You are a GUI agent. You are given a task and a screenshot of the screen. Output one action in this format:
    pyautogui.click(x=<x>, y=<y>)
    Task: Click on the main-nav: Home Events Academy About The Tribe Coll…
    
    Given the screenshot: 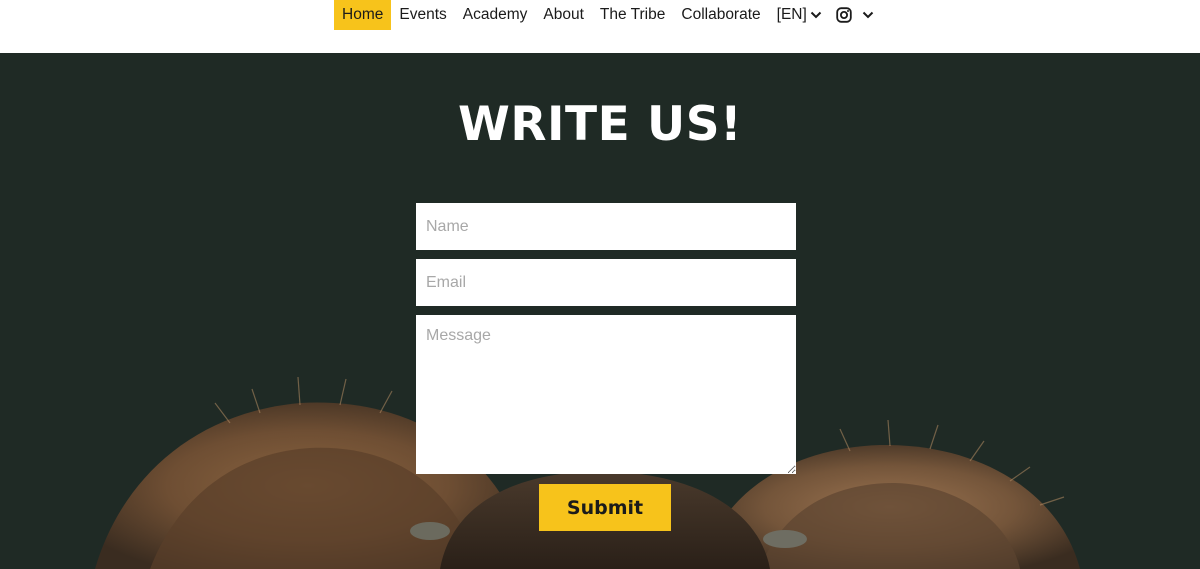 What is the action you would take?
    pyautogui.click(x=607, y=15)
    